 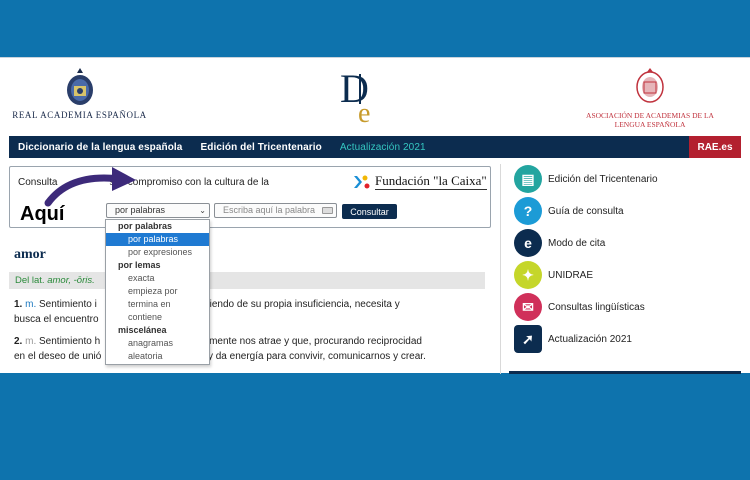 What do you see at coordinates (528, 243) in the screenshot?
I see `cite-e-icon: e` at bounding box center [528, 243].